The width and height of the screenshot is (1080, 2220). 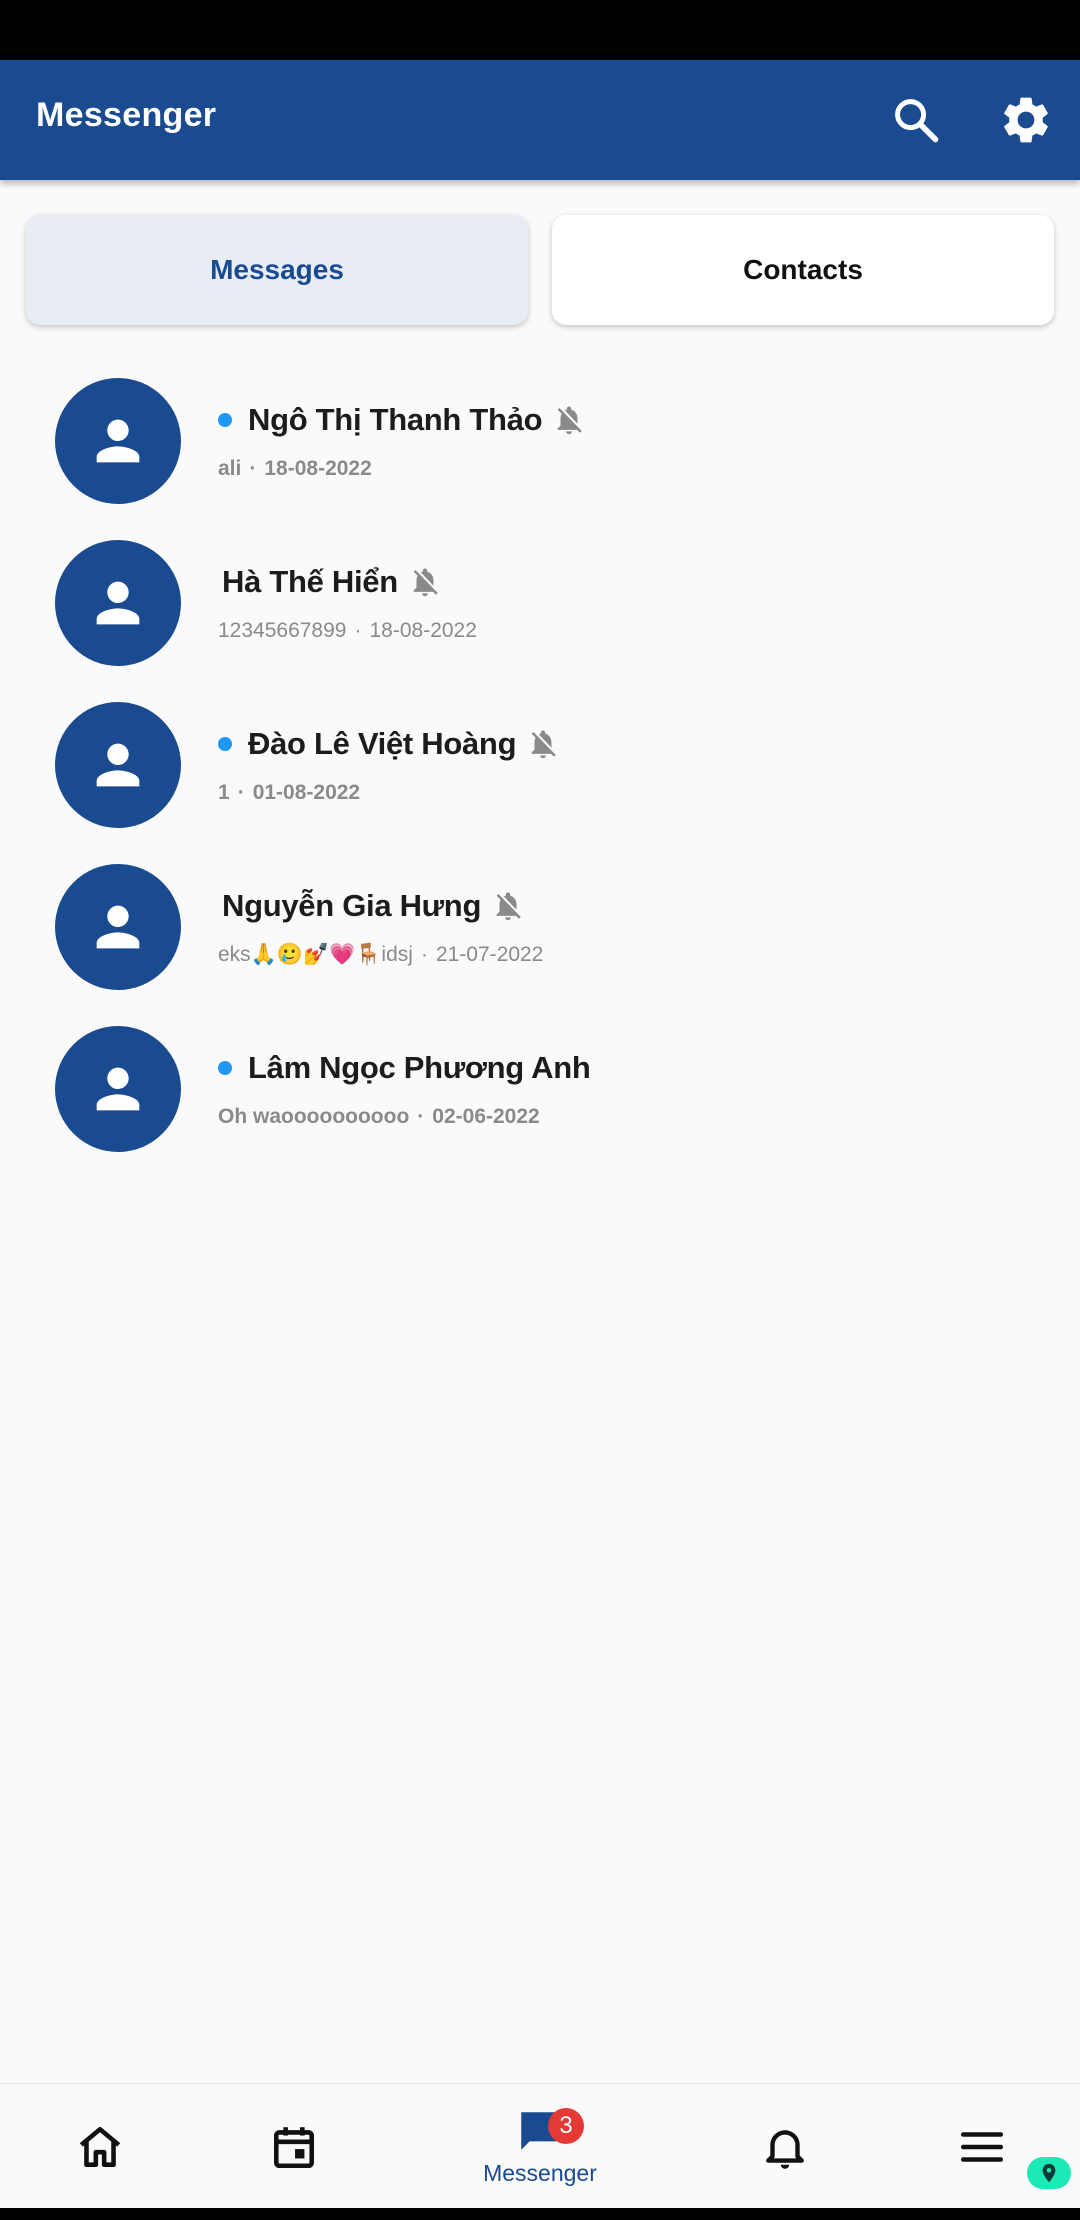 I want to click on message-meta: 12345667899 · 18-08-2022, so click(x=347, y=630).